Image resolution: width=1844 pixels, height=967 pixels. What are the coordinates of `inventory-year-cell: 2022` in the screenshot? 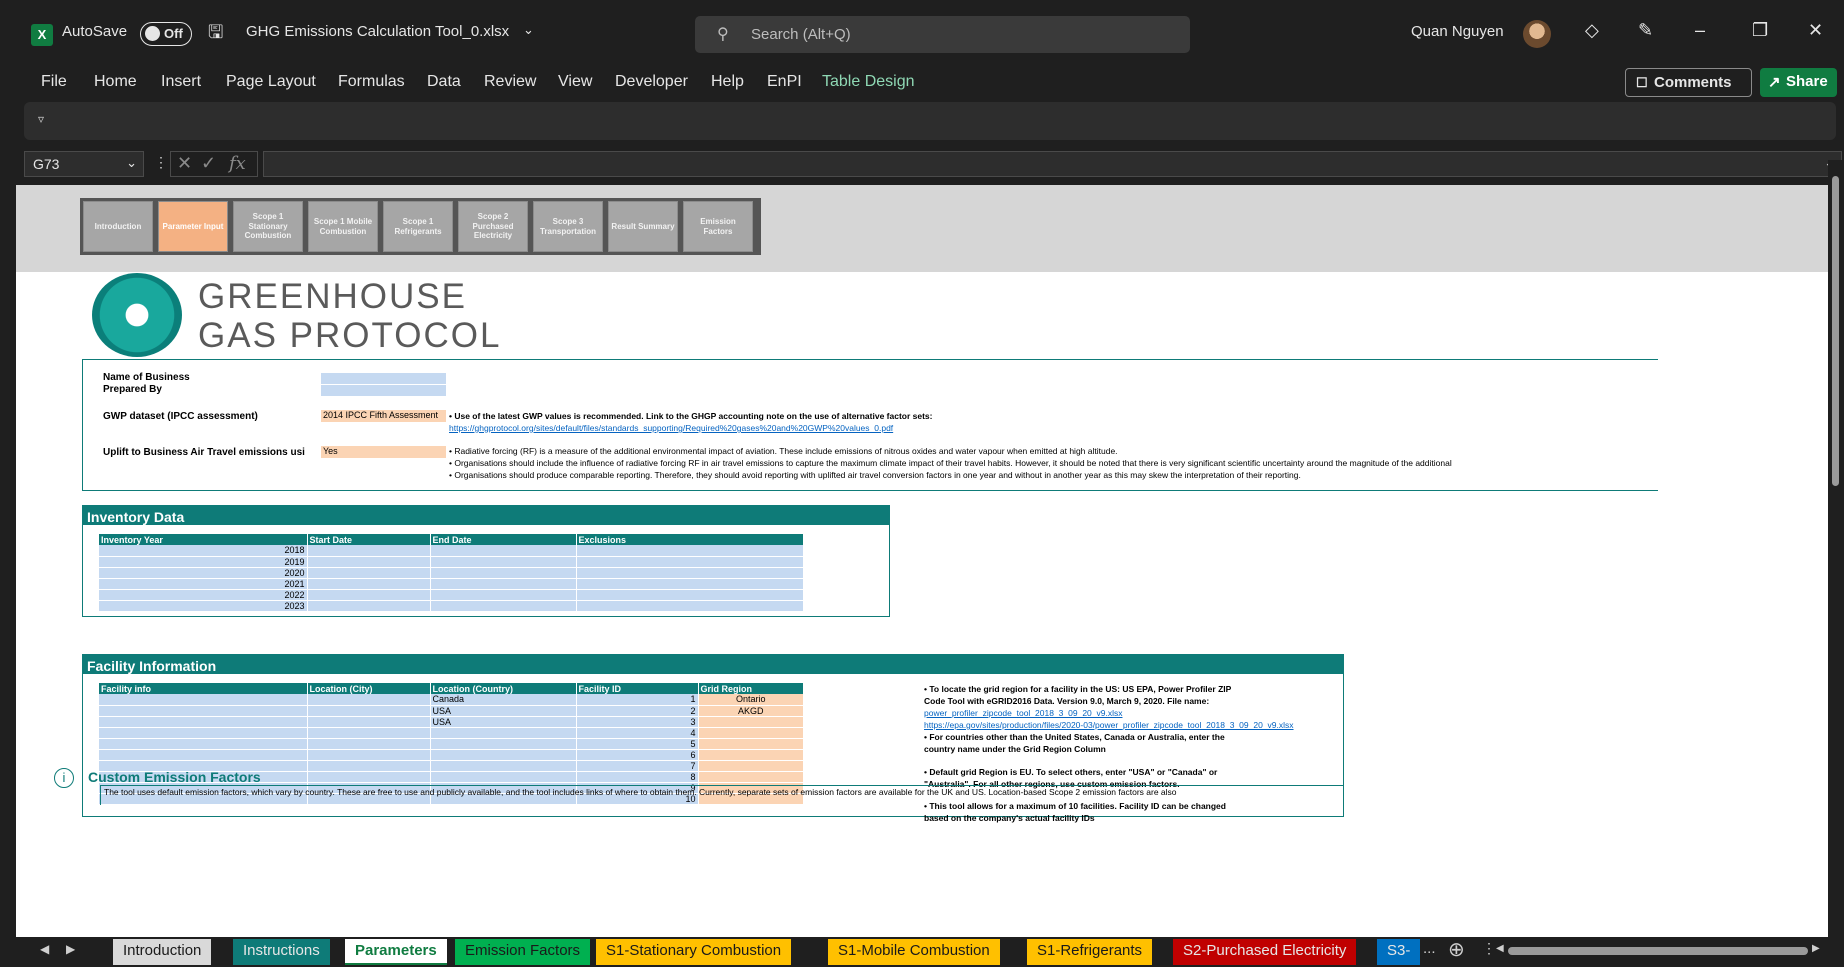 It's located at (203, 595).